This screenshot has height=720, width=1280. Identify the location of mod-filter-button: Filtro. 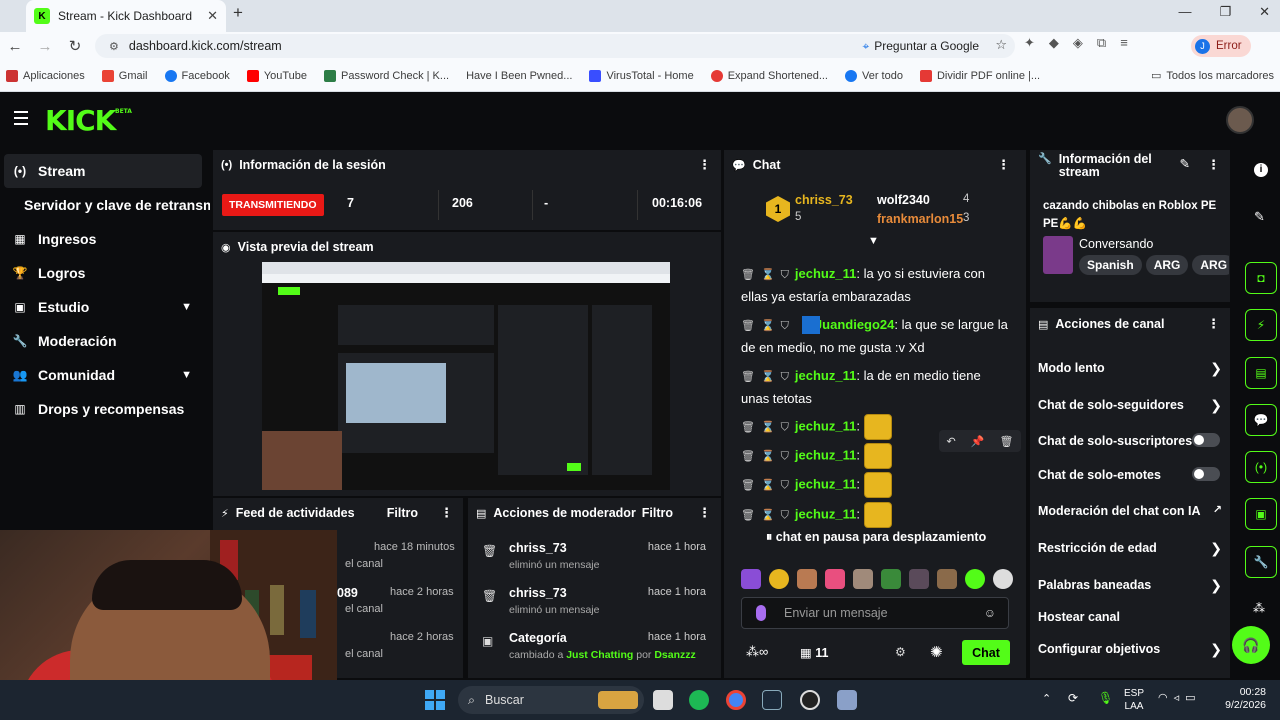
(657, 513).